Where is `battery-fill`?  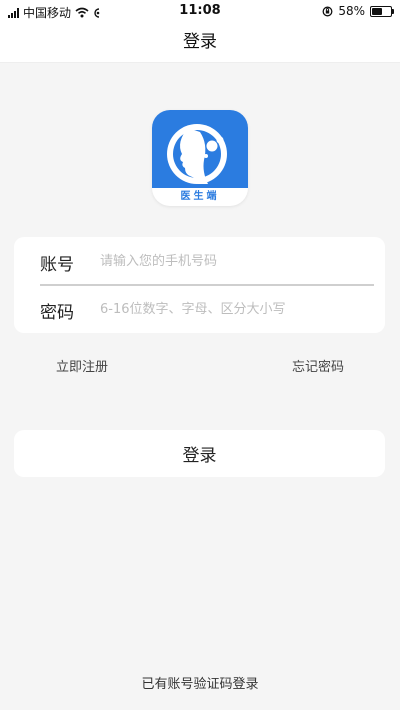 battery-fill is located at coordinates (377, 11).